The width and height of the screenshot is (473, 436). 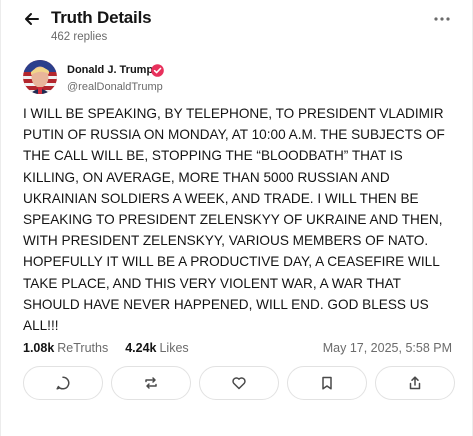 I want to click on share-icon, so click(x=415, y=383).